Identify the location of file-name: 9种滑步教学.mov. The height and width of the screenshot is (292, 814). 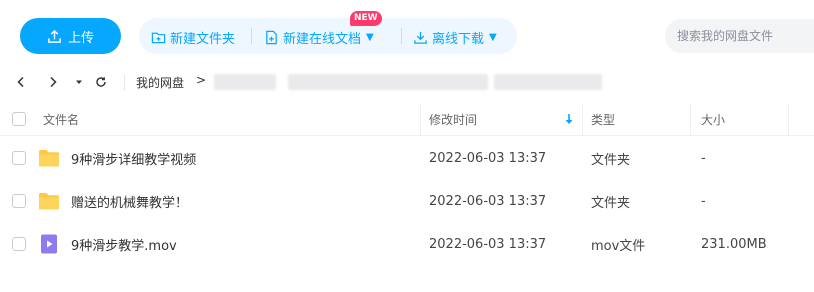
(124, 244).